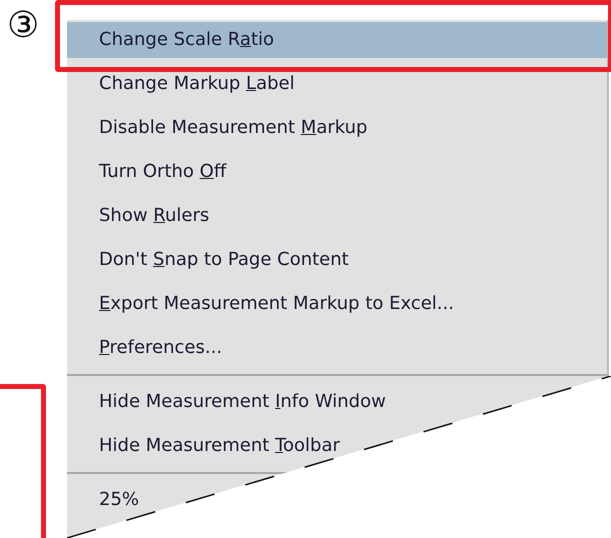 The height and width of the screenshot is (538, 611). I want to click on menu-item: Hide Measurement Info Window, so click(229, 404).